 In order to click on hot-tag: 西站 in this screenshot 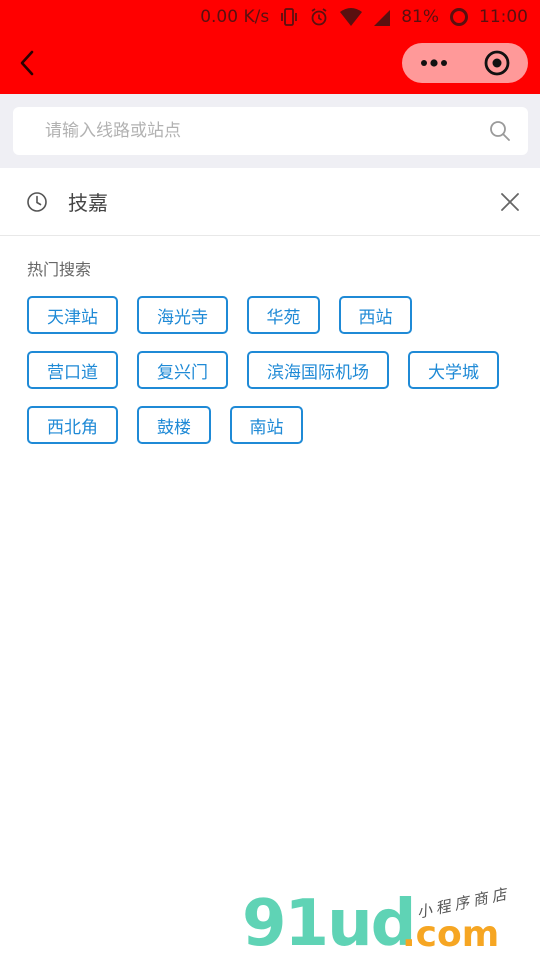, I will do `click(375, 315)`.